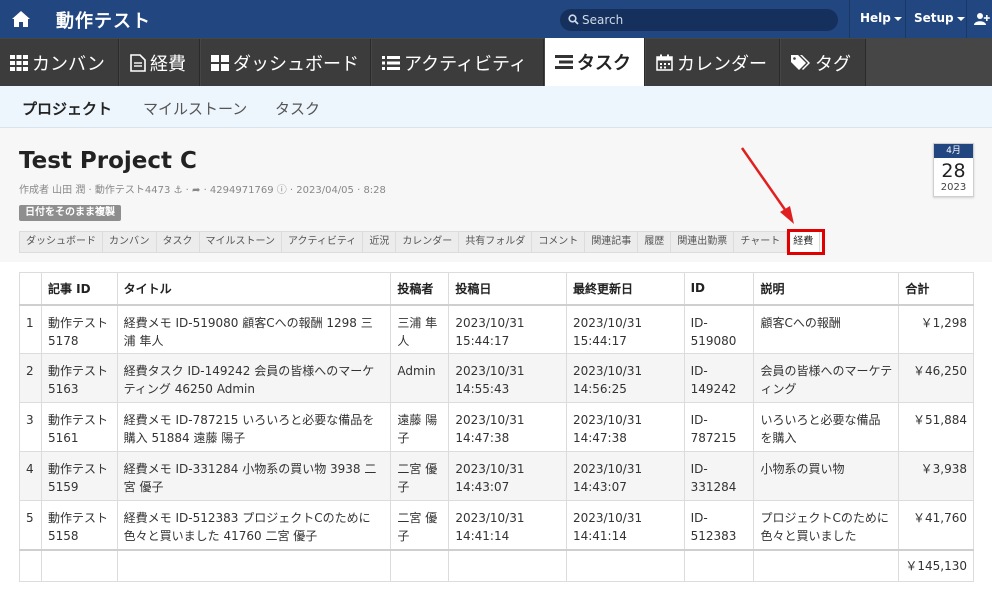 Image resolution: width=992 pixels, height=597 pixels. What do you see at coordinates (138, 62) in the screenshot?
I see `document-icon` at bounding box center [138, 62].